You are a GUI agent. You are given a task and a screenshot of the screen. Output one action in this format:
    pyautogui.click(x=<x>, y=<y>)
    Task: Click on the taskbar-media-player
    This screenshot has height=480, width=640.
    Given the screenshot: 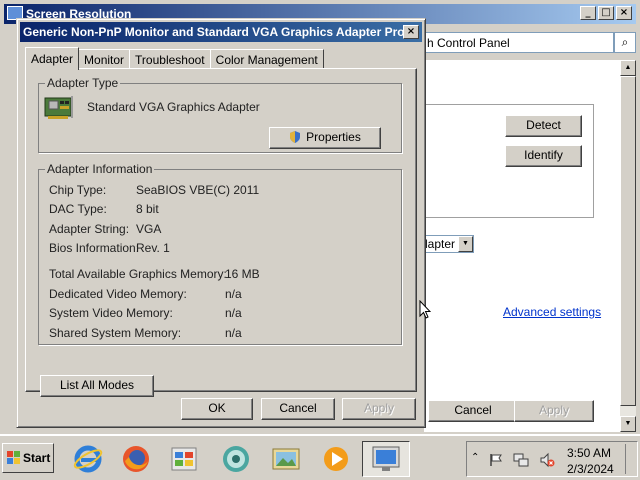 What is the action you would take?
    pyautogui.click(x=336, y=459)
    